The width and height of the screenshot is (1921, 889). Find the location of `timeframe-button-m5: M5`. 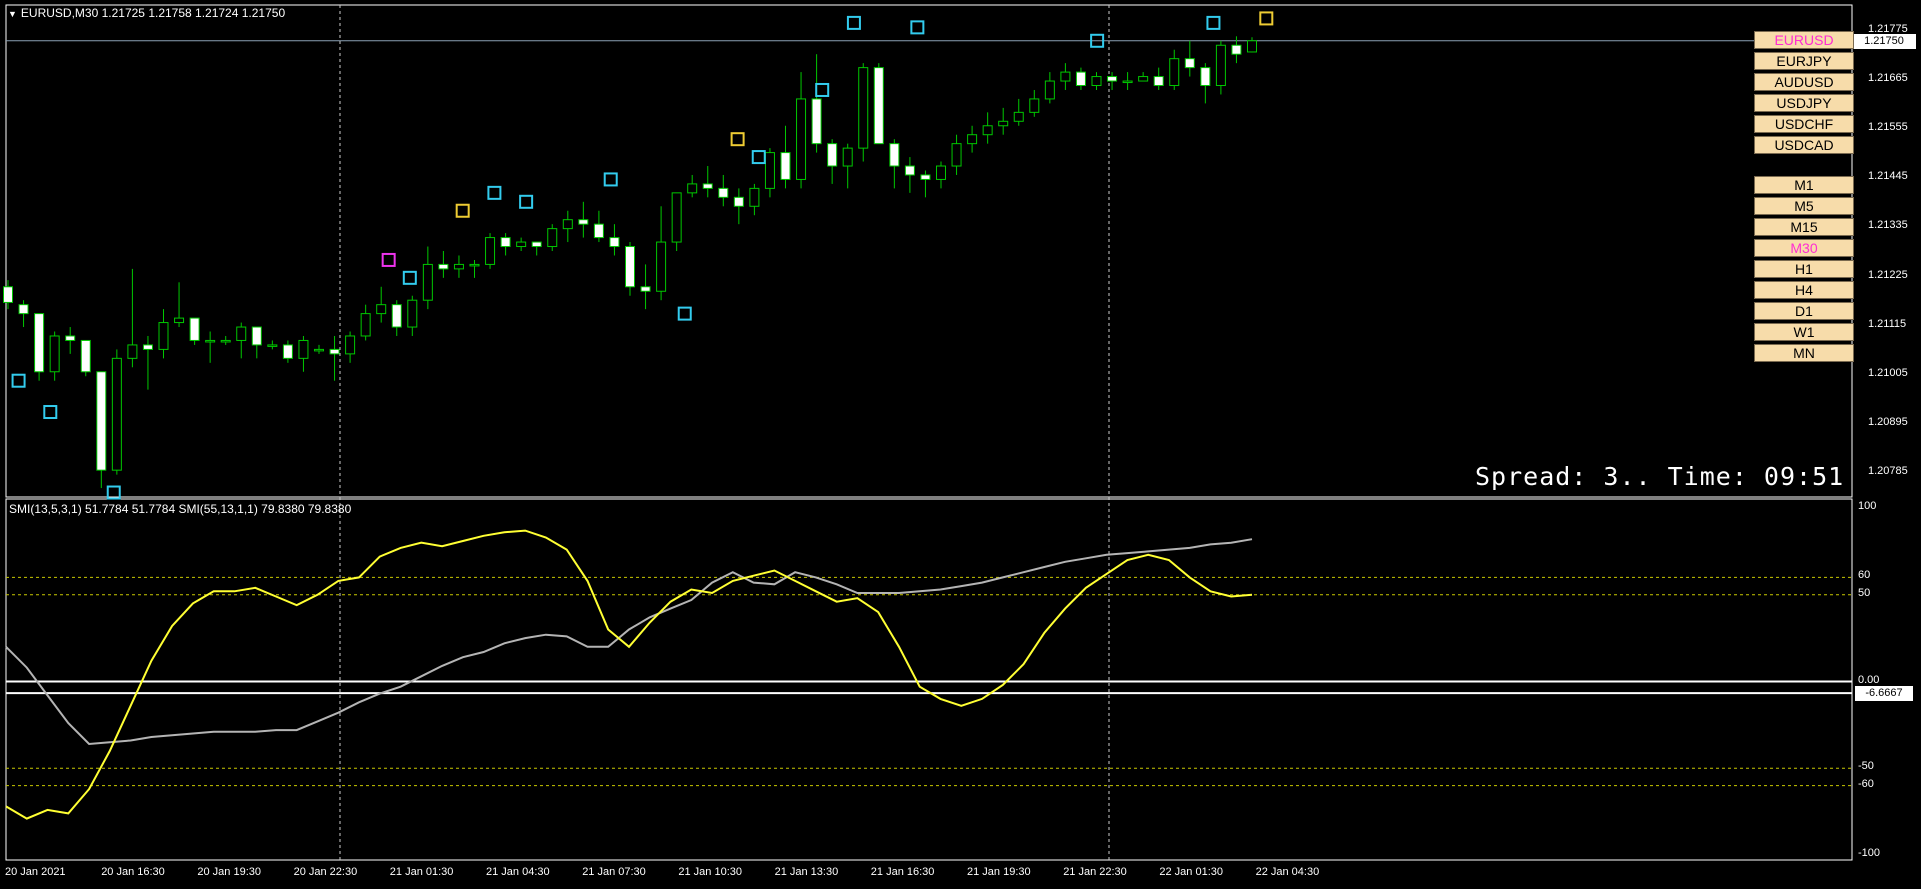

timeframe-button-m5: M5 is located at coordinates (1804, 206).